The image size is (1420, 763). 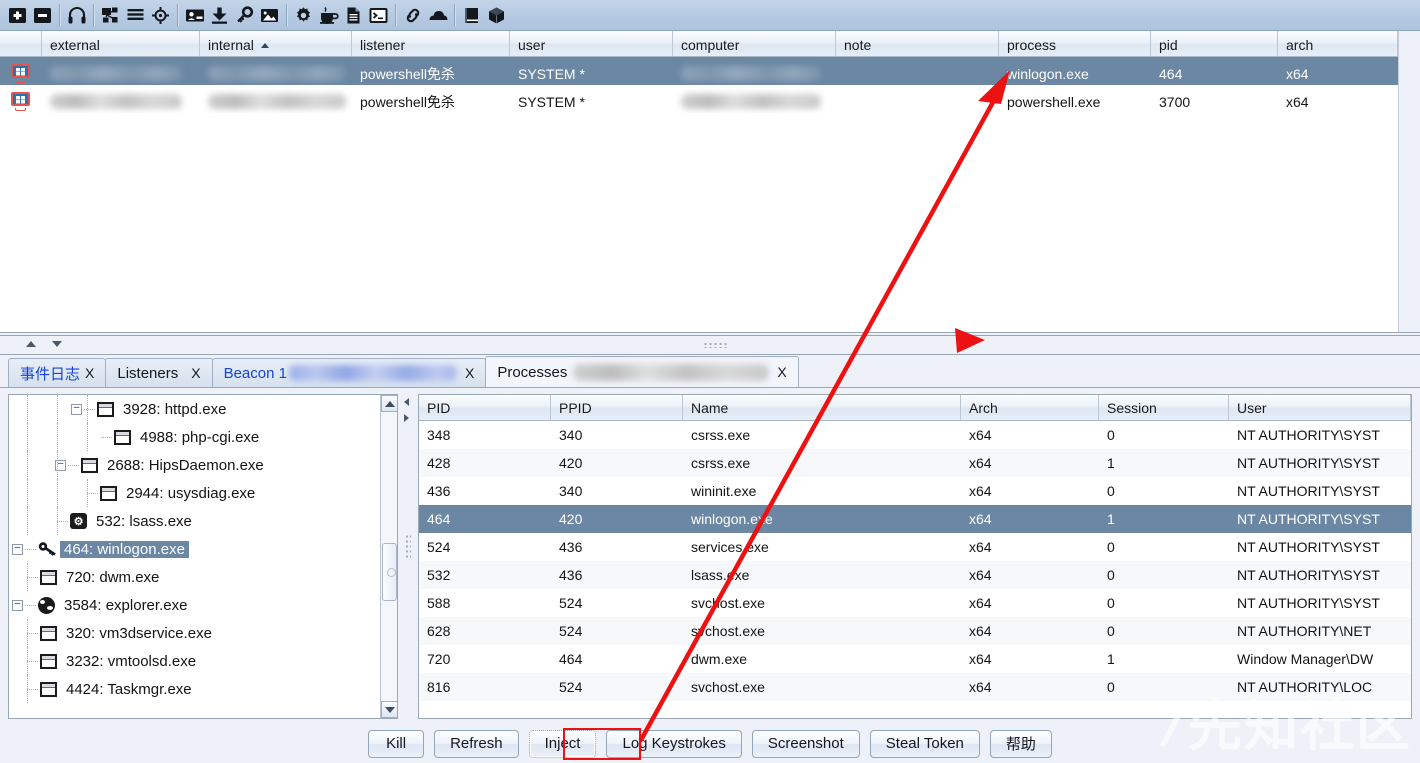 I want to click on header-user: user, so click(x=591, y=43).